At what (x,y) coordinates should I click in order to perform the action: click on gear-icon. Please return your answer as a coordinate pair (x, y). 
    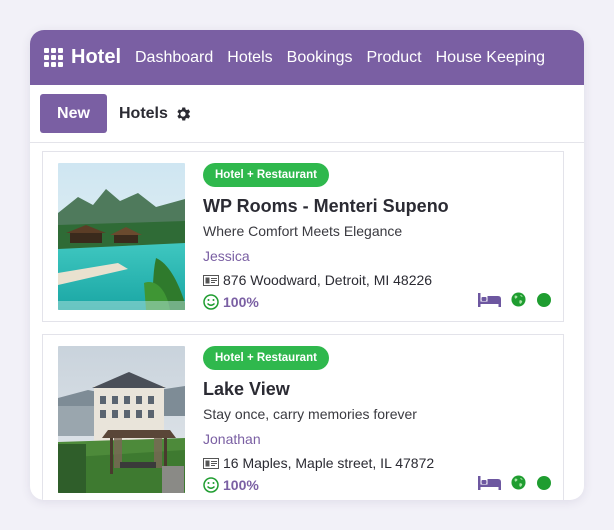
    Looking at the image, I should click on (183, 114).